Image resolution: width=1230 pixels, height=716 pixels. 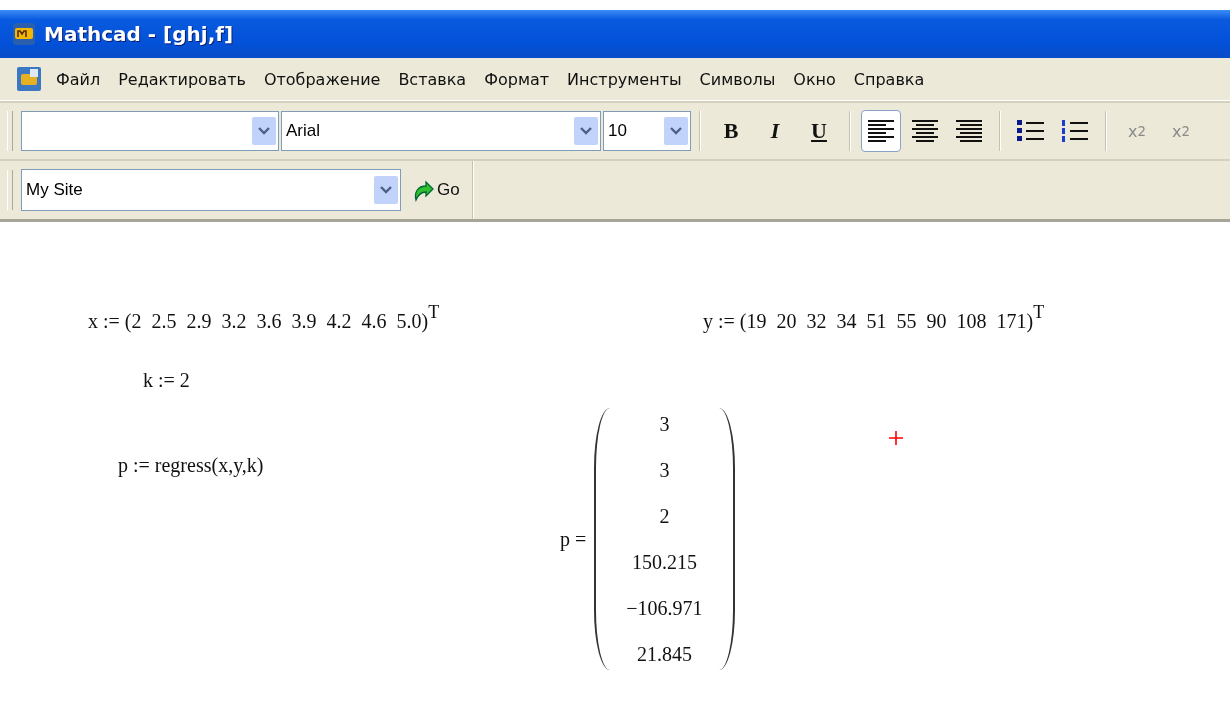 What do you see at coordinates (211, 190) in the screenshot?
I see `address-dropdown: My Site` at bounding box center [211, 190].